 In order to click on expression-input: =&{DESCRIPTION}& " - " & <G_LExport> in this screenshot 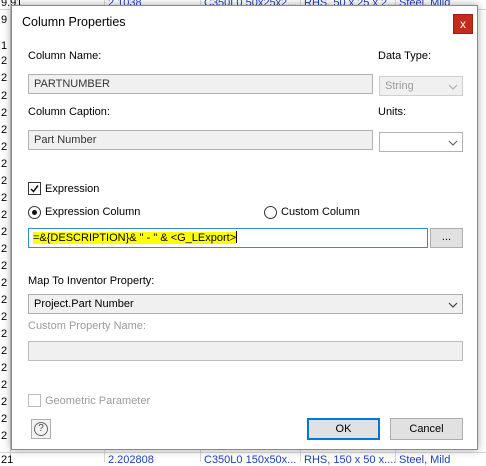, I will do `click(228, 238)`.